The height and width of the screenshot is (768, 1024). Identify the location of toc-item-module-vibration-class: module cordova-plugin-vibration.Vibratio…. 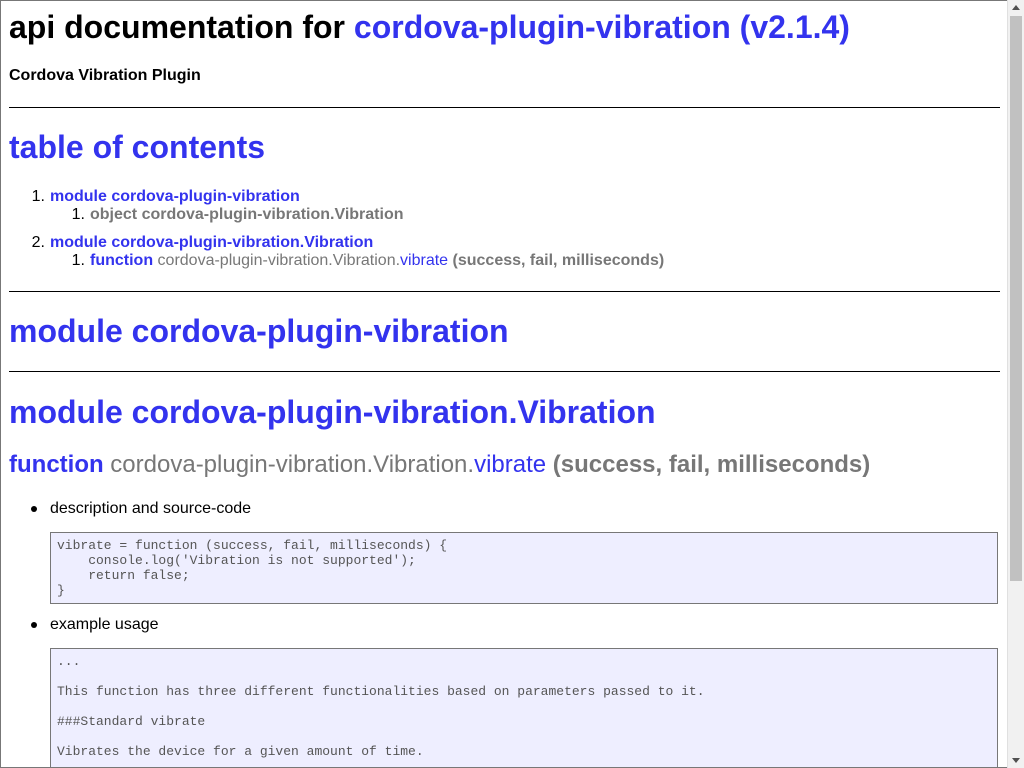
(211, 243).